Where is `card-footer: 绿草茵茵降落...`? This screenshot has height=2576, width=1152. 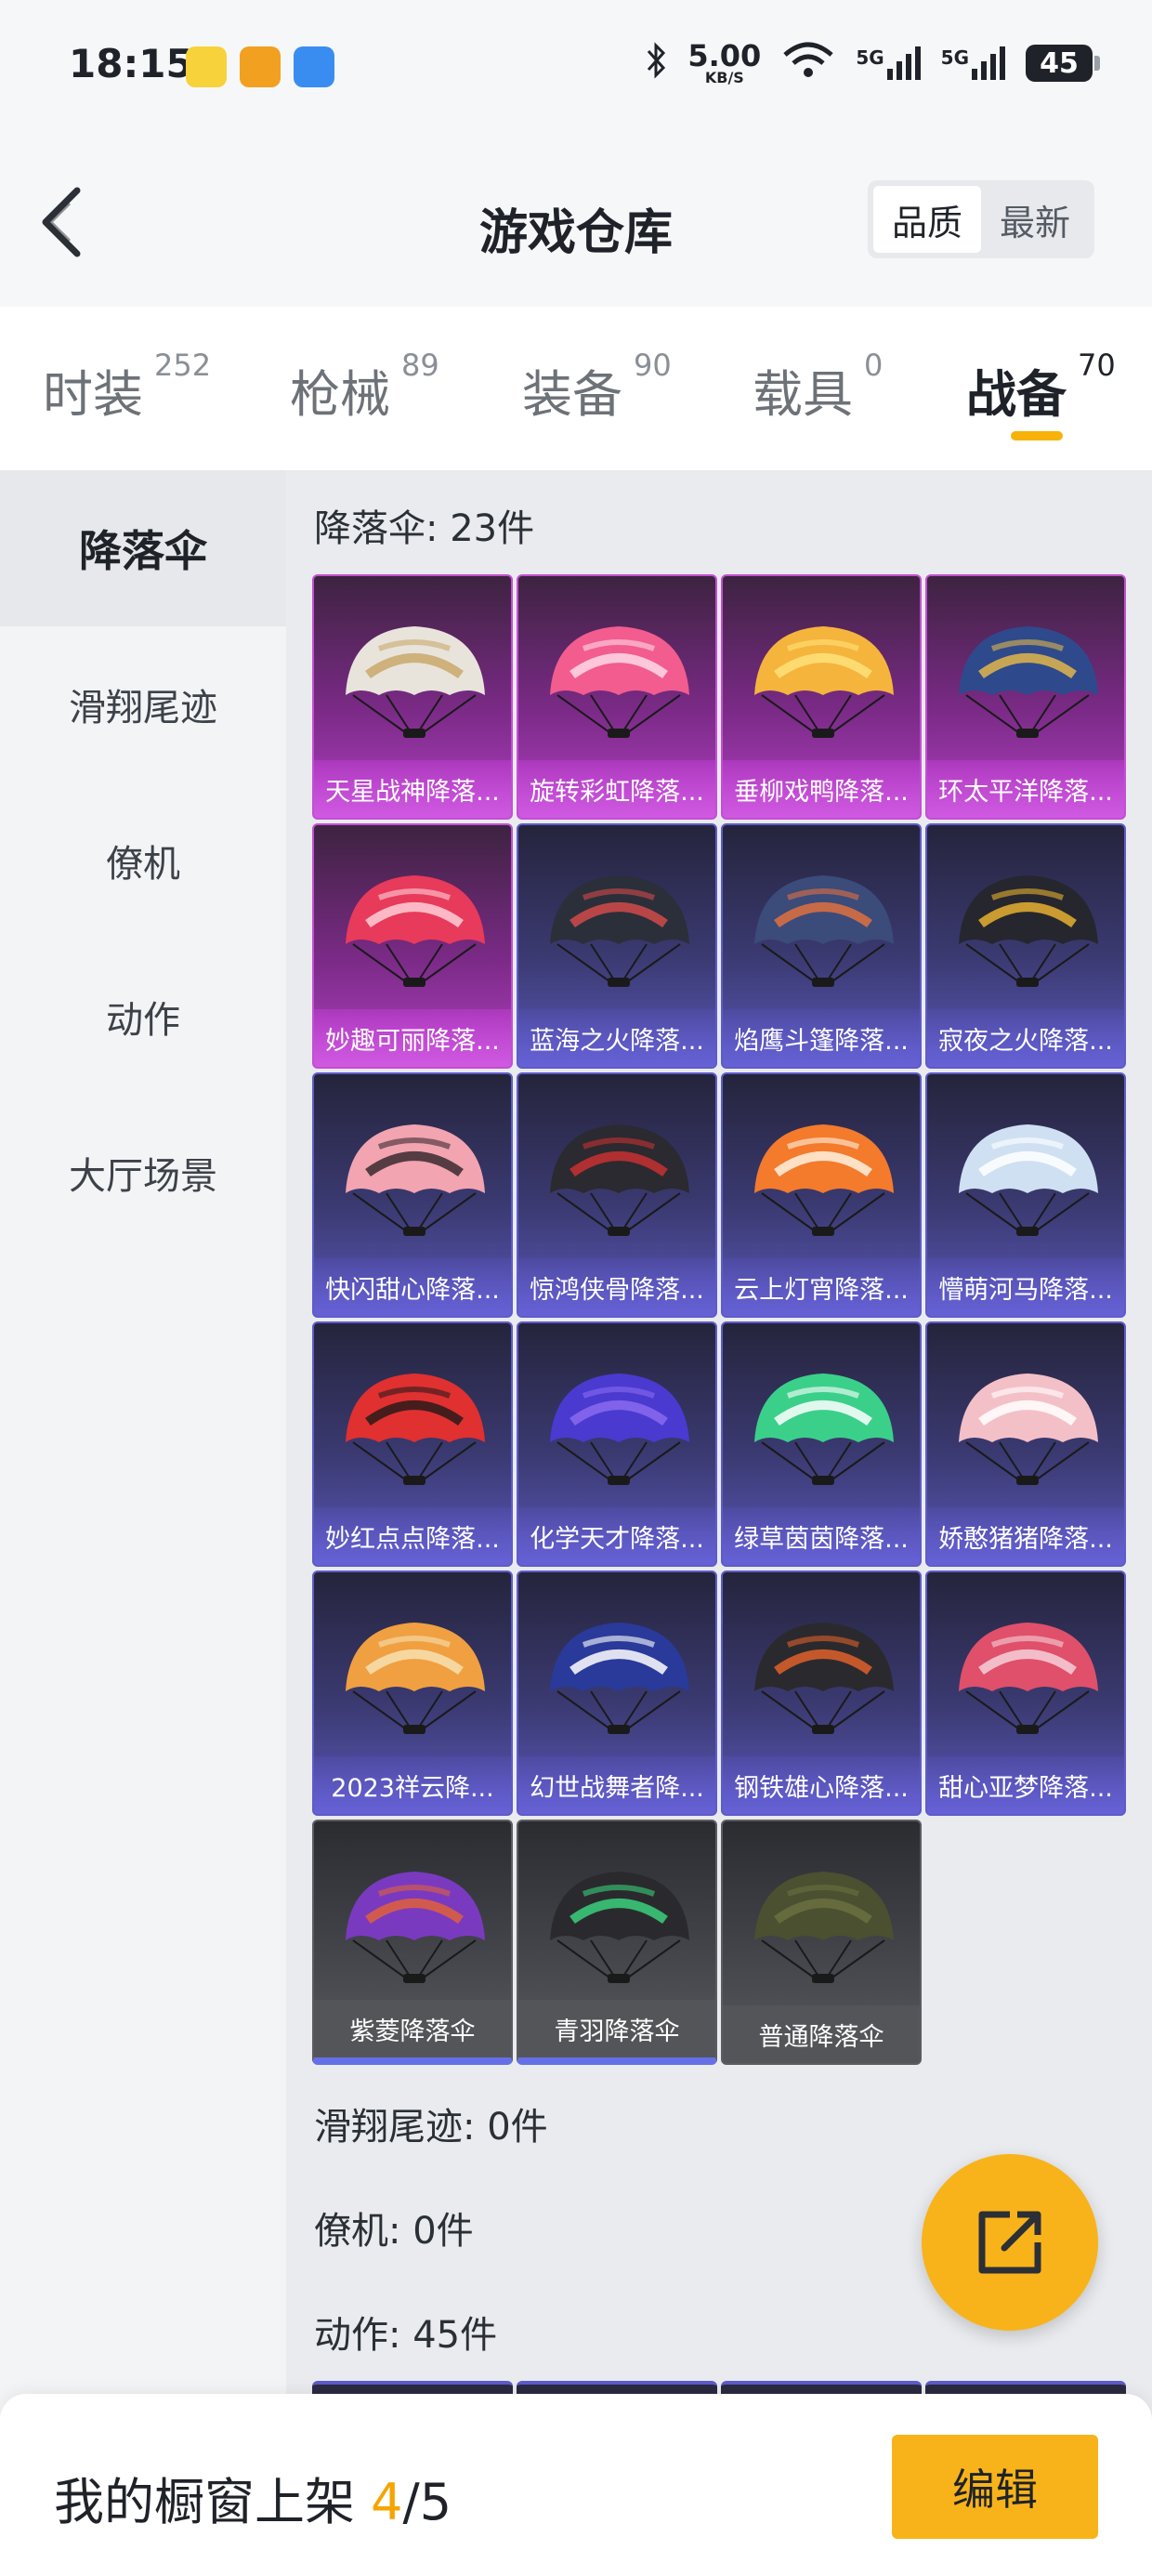 card-footer: 绿草茵茵降落... is located at coordinates (821, 1536).